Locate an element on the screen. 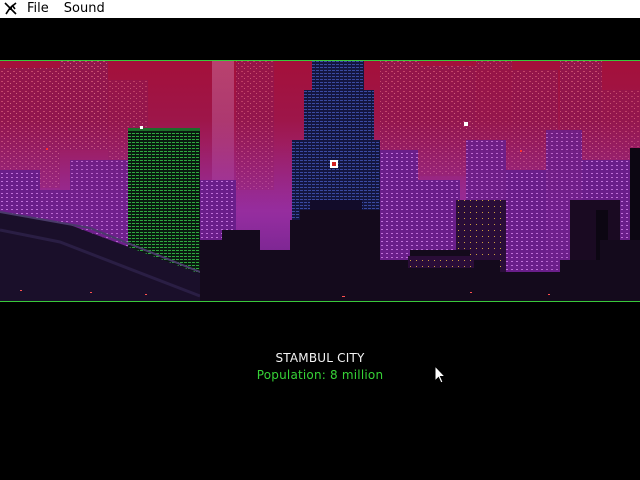  app-icon is located at coordinates (11, 9).